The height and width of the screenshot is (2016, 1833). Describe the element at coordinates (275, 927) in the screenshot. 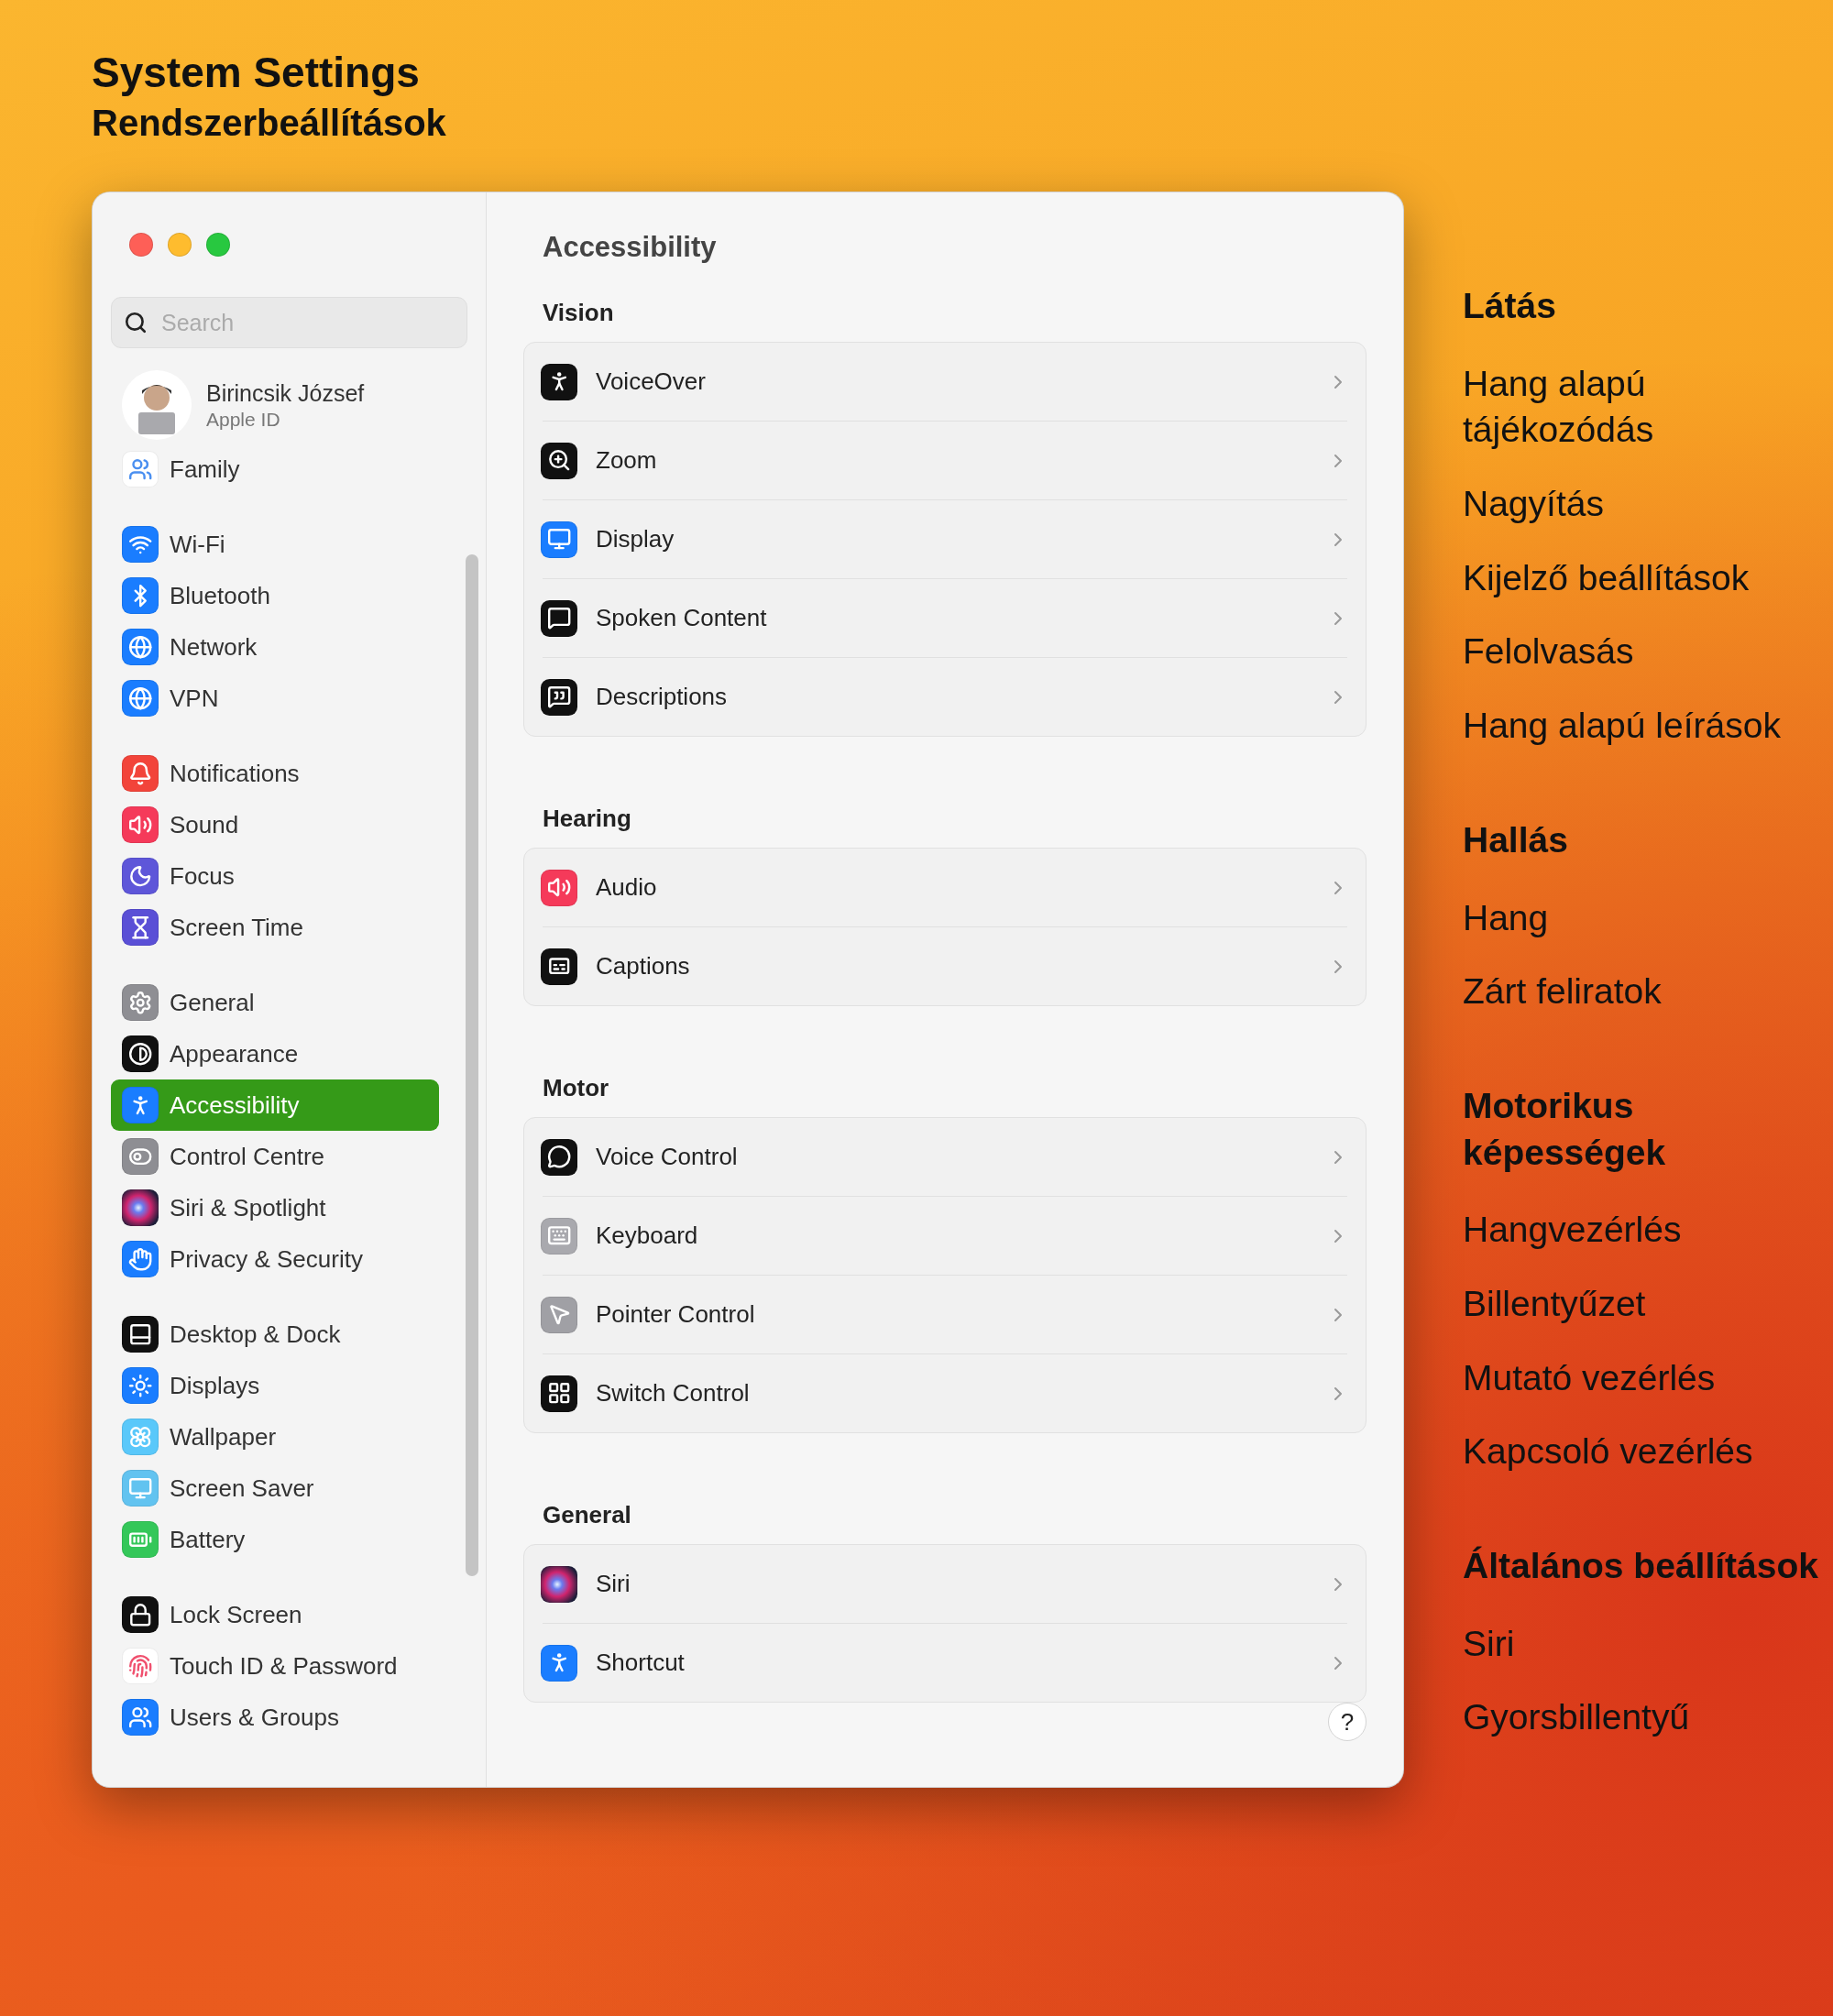

I see `sidebar-item: Screen Time` at that location.